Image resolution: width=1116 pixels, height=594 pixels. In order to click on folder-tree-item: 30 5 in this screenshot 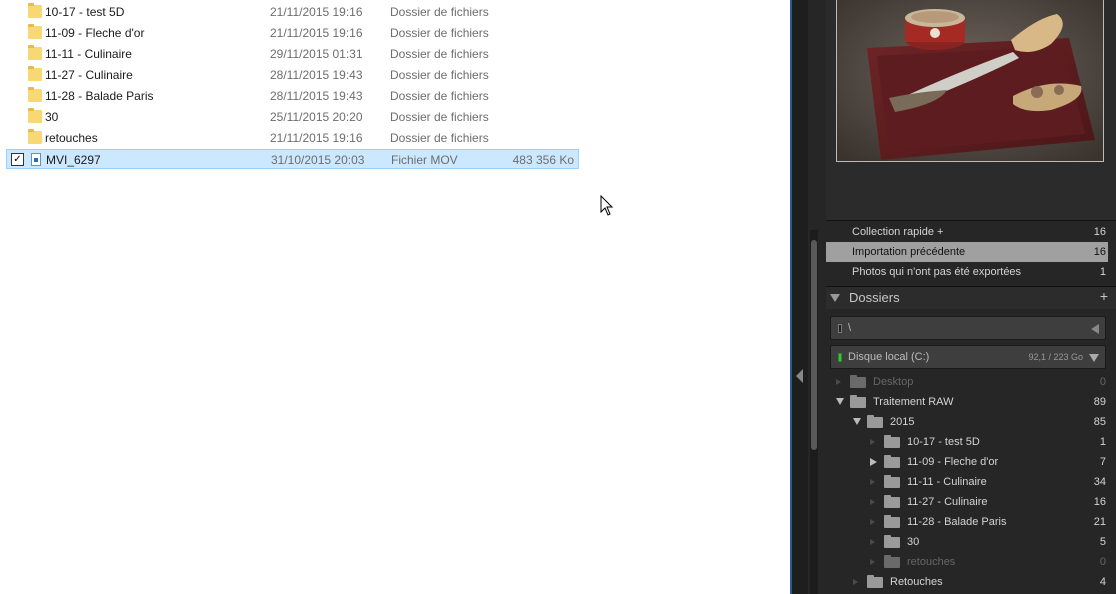, I will do `click(967, 542)`.